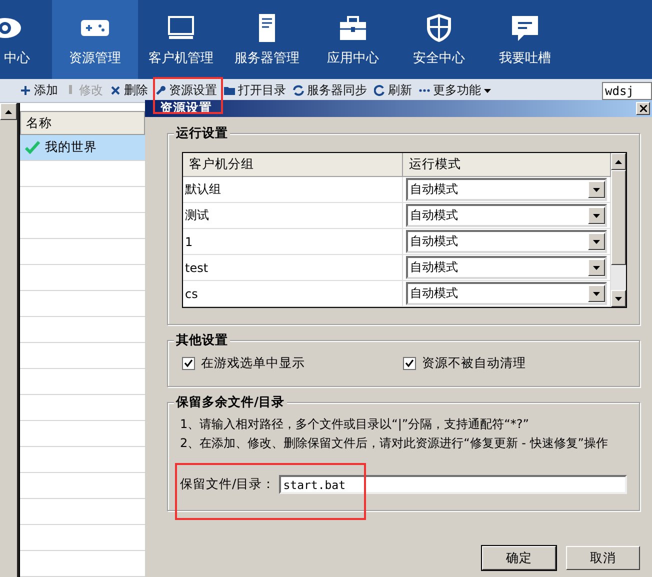 Image resolution: width=652 pixels, height=577 pixels. I want to click on toolbar-button: 服务器同步, so click(330, 91).